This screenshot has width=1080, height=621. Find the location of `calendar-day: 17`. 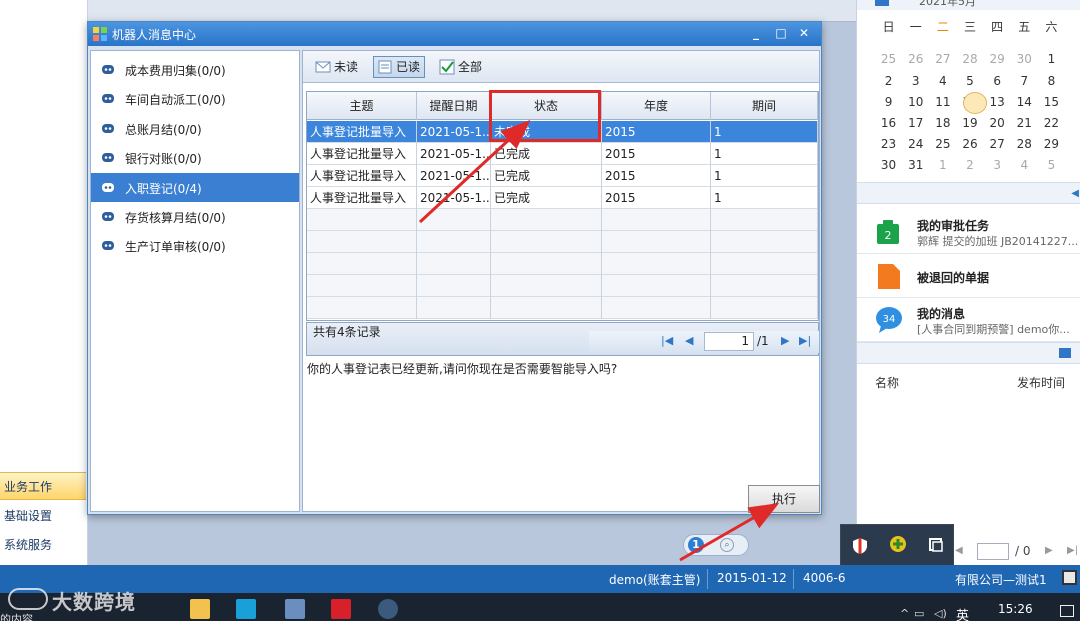

calendar-day: 17 is located at coordinates (915, 123).